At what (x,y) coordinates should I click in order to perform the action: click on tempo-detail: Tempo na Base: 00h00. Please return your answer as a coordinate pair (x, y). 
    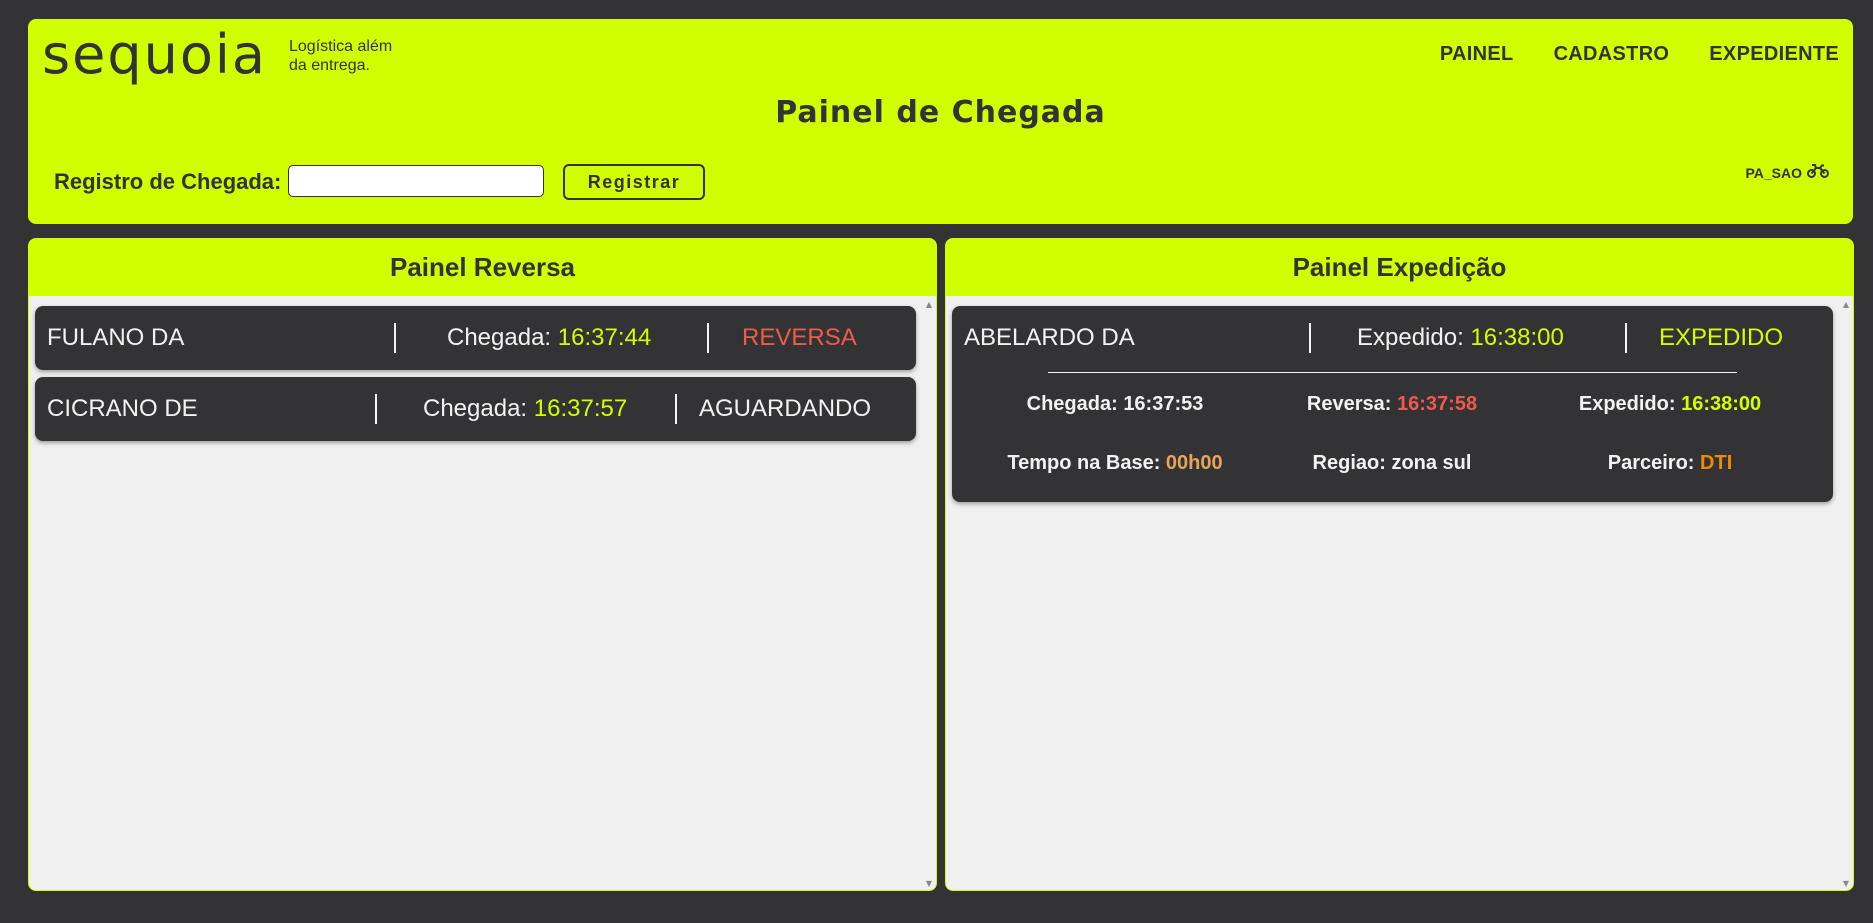
    Looking at the image, I should click on (1114, 463).